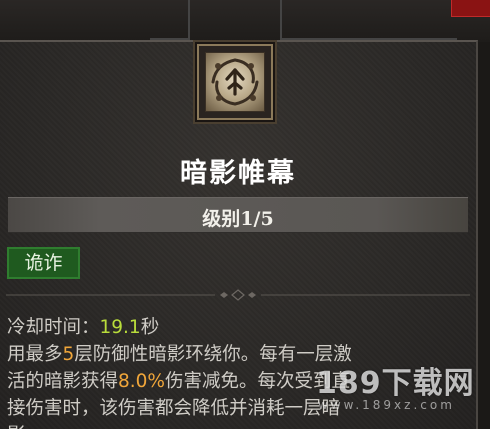 This screenshot has width=490, height=429. What do you see at coordinates (368, 20) in the screenshot?
I see `background-frame-right` at bounding box center [368, 20].